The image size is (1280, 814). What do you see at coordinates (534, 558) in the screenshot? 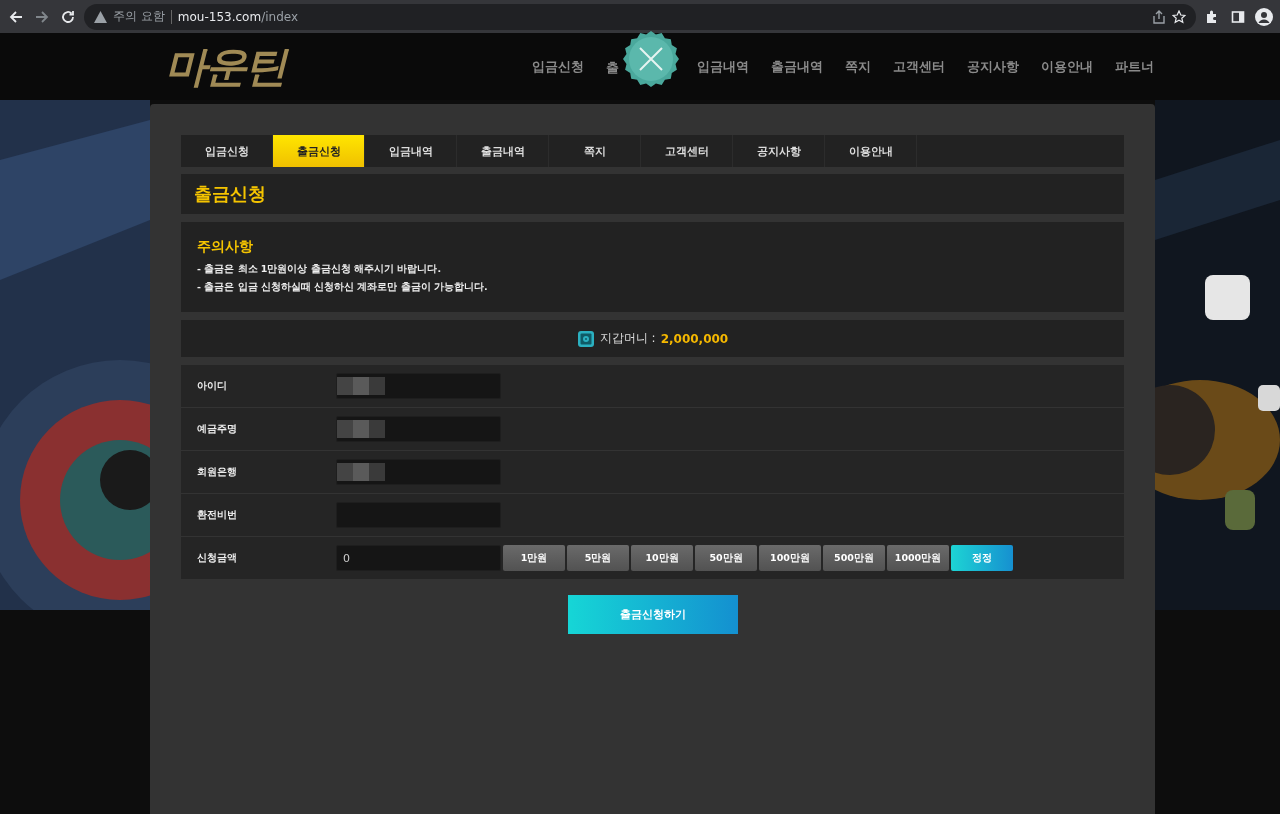
I see `amount-button: 1만원` at bounding box center [534, 558].